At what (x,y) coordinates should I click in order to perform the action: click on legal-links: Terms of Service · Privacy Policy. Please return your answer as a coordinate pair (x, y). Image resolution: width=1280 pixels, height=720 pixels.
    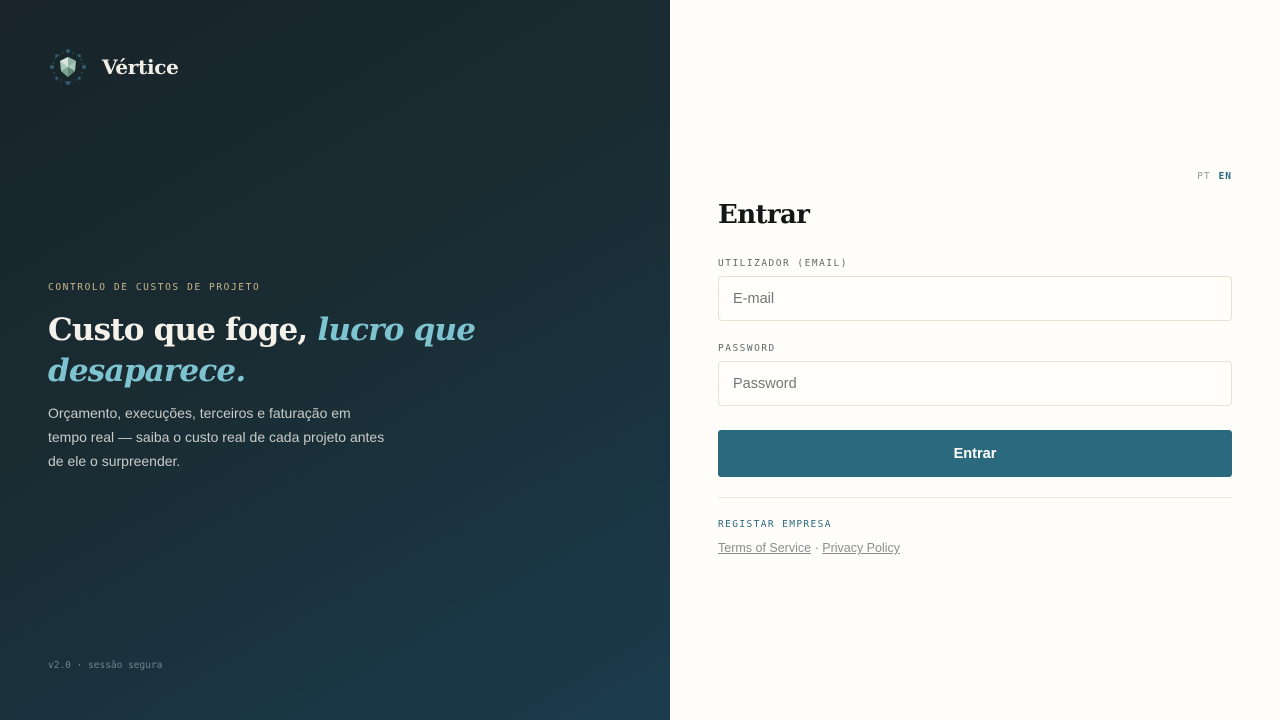
    Looking at the image, I should click on (975, 548).